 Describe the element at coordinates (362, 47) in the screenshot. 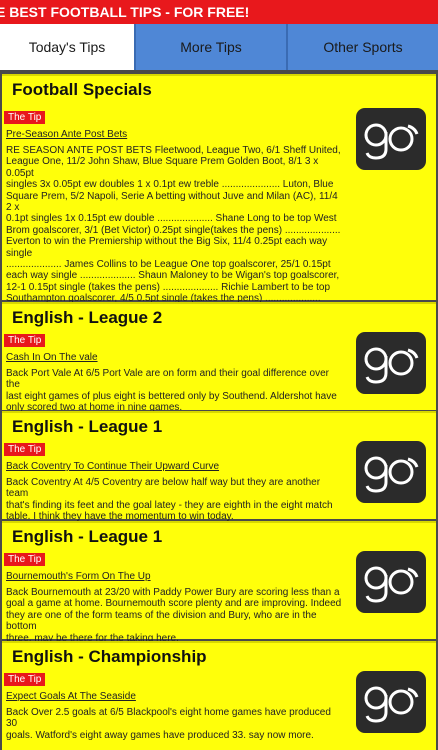

I see `tab-other-sports: Other Sports` at that location.